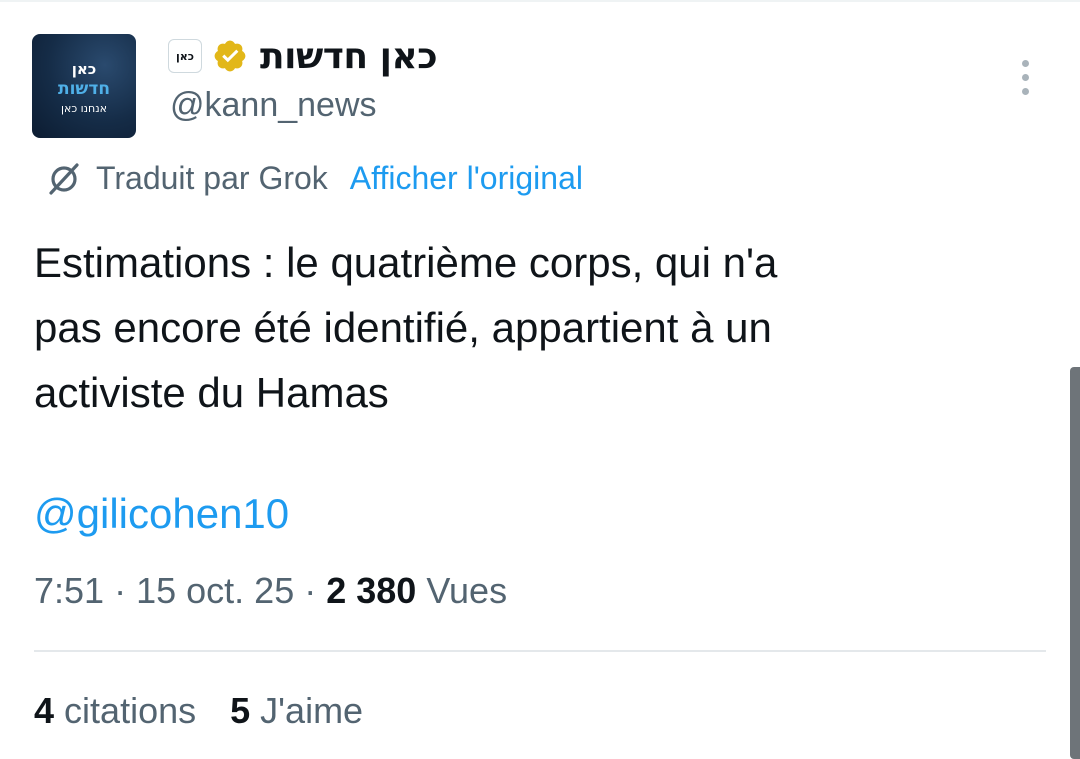 The width and height of the screenshot is (1080, 759). I want to click on verified-badge-icon, so click(230, 56).